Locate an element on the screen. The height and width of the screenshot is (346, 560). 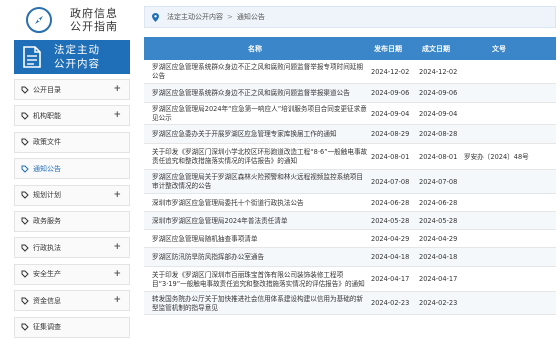
notice-title-link: 深圳市罗湖区应急管理局2024年普法责任清单 is located at coordinates (260, 221).